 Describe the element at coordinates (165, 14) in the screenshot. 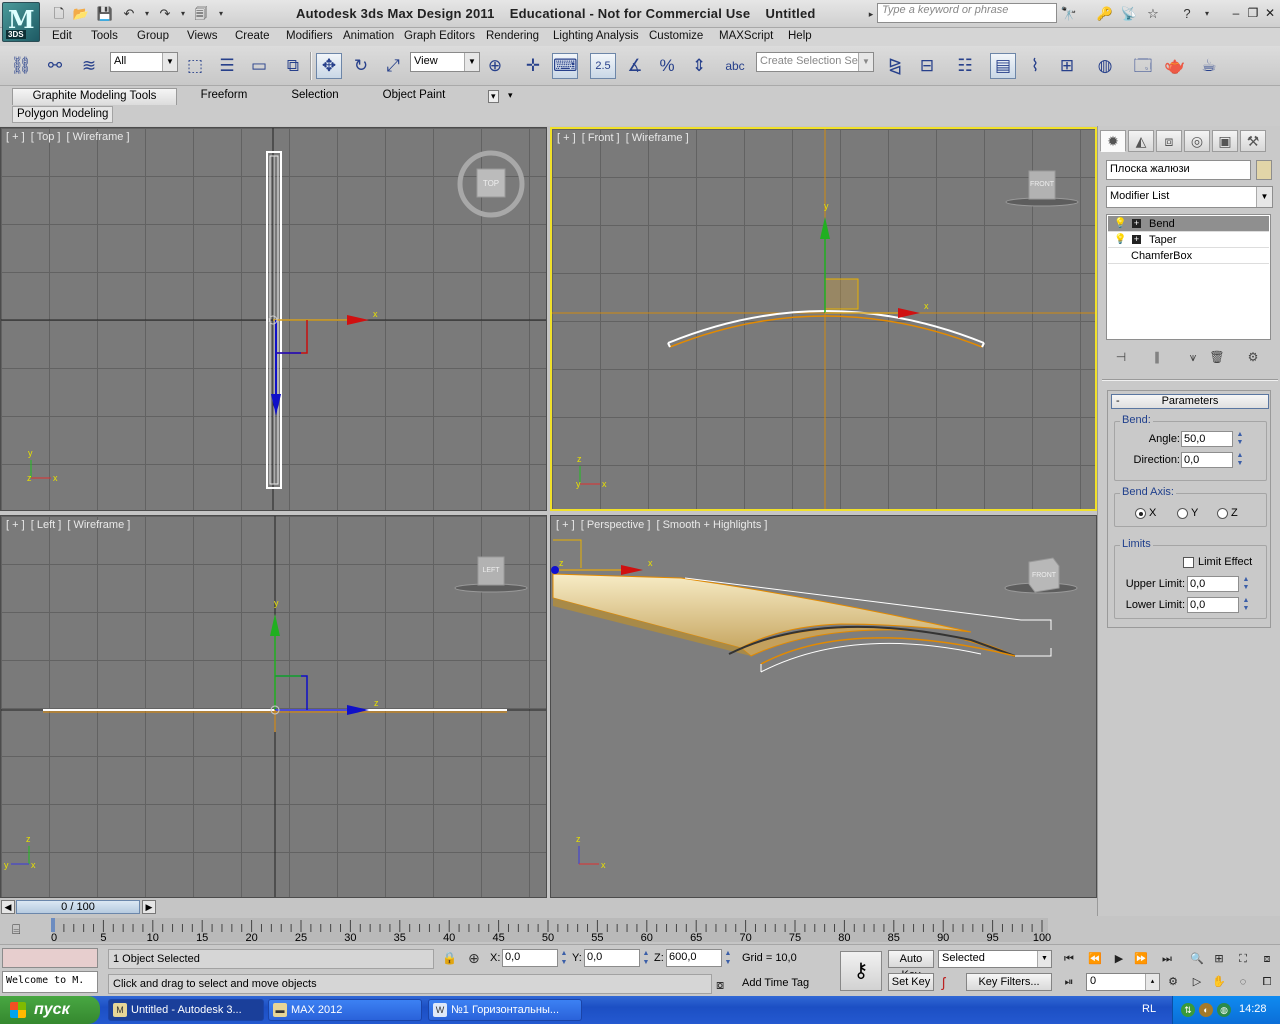

I see `redo-icon: ↷` at that location.